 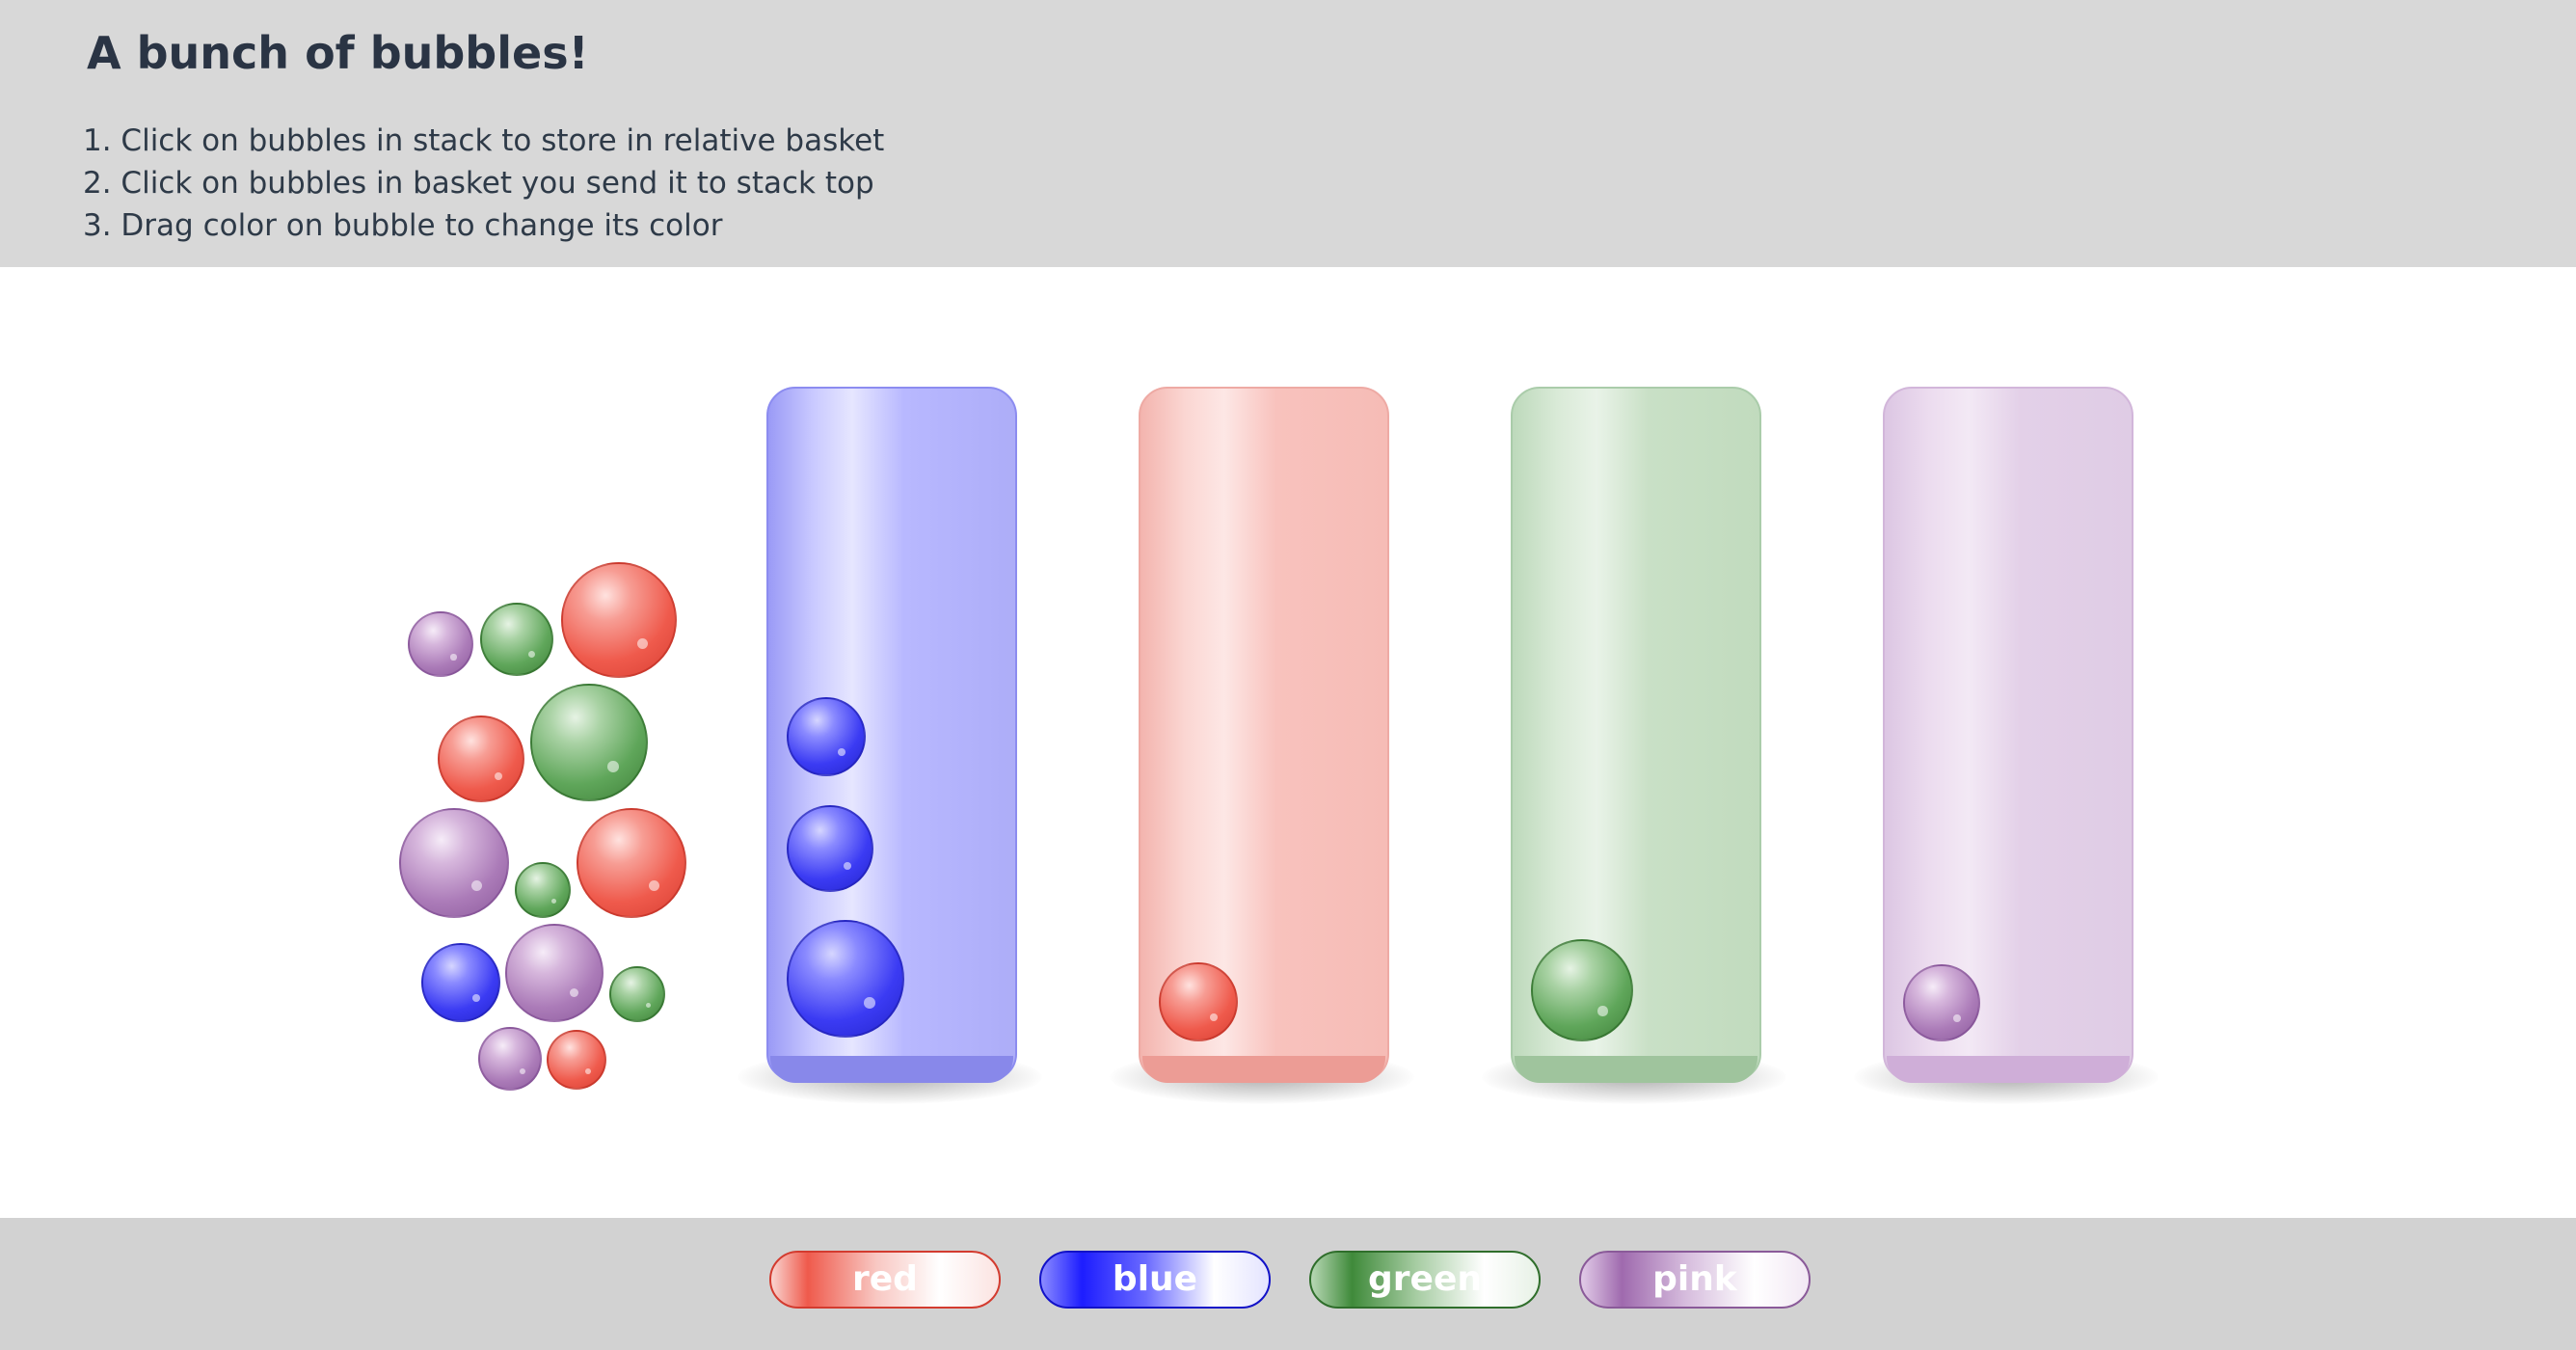 I want to click on basket-bubble-green, so click(x=1582, y=990).